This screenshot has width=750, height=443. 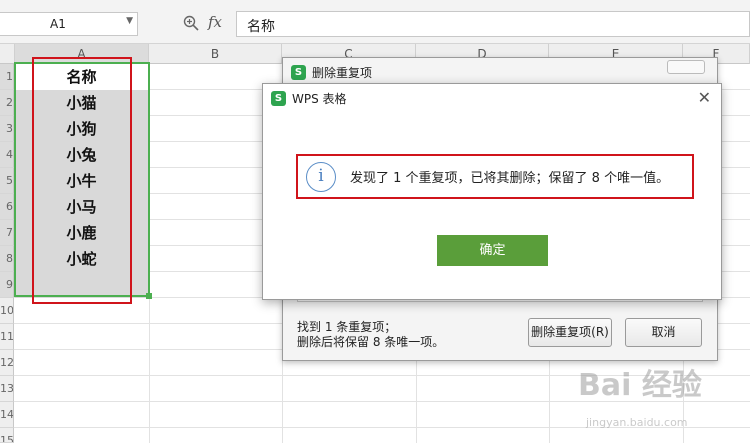 I want to click on row-header-2: 2, so click(x=7, y=103).